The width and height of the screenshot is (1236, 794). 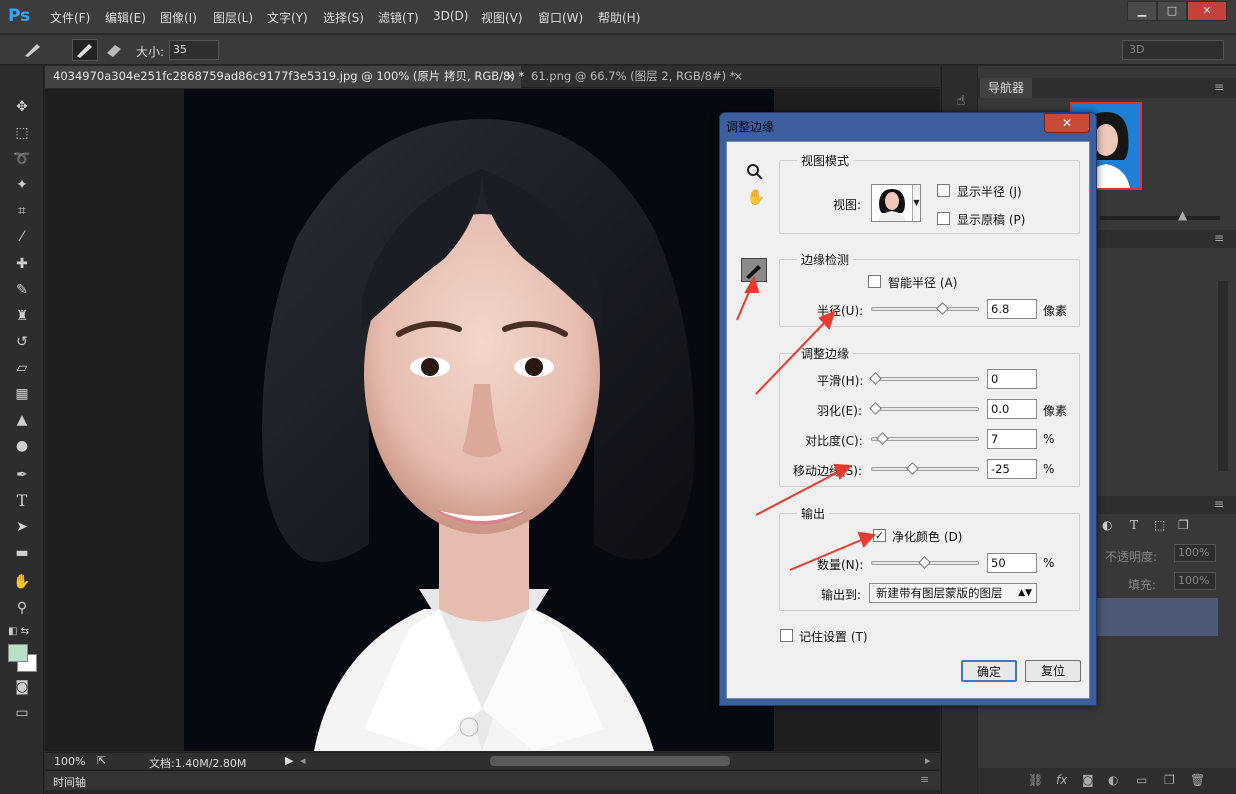 I want to click on zoom-in-icon: ▲, so click(x=1182, y=215).